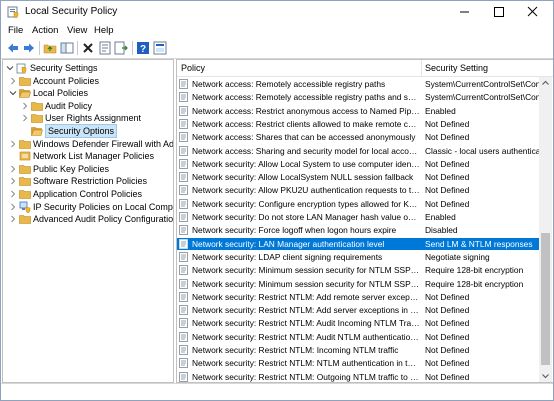 This screenshot has height=401, width=554. What do you see at coordinates (88, 68) in the screenshot?
I see `tree-item: Security Settings` at bounding box center [88, 68].